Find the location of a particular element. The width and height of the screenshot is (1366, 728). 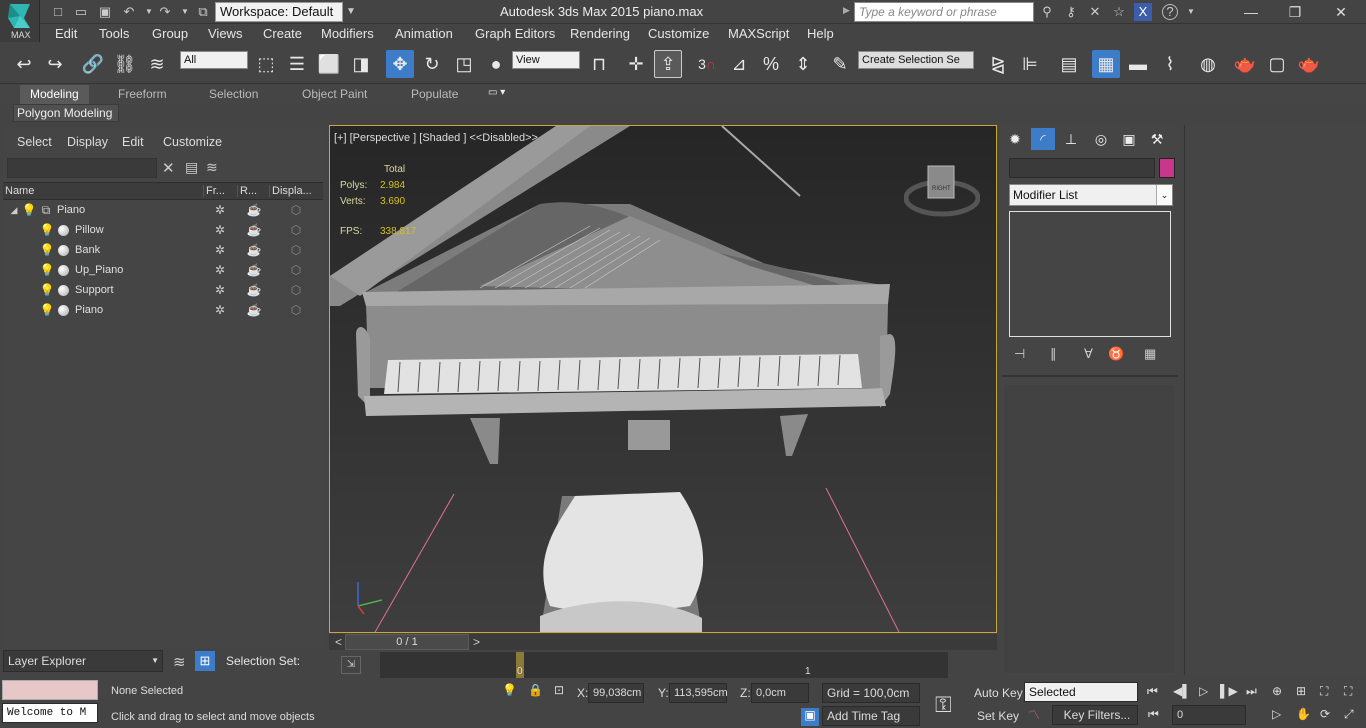

current-frame-input: 0 is located at coordinates (1209, 715).